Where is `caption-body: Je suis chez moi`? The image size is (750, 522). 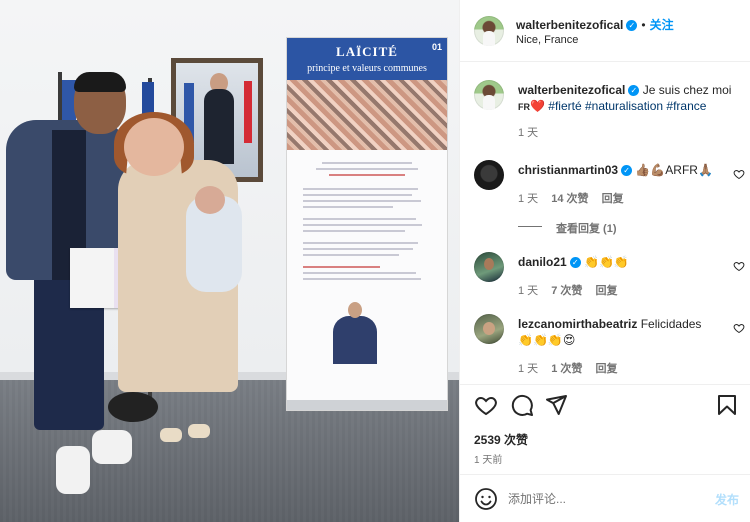
caption-body: Je suis chez moi is located at coordinates (687, 90).